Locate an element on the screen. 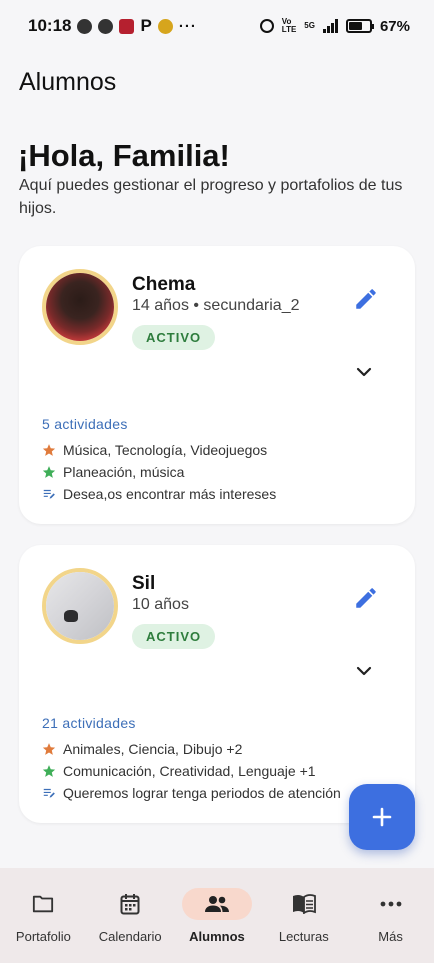 Image resolution: width=434 pixels, height=963 pixels. more-icon is located at coordinates (390, 904).